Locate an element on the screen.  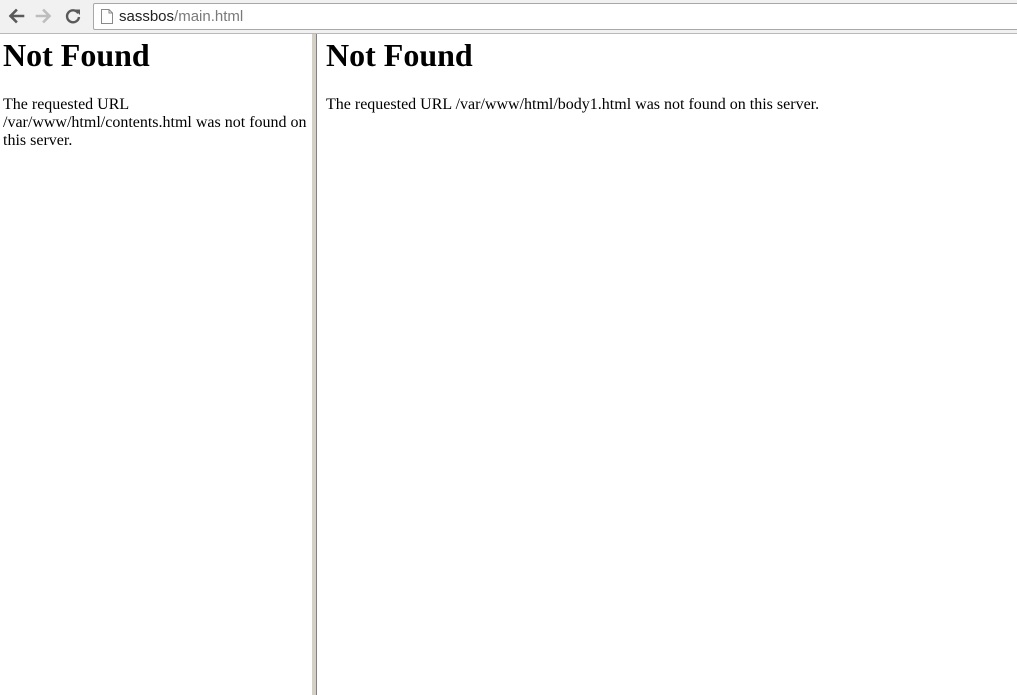
forward-button is located at coordinates (44, 16).